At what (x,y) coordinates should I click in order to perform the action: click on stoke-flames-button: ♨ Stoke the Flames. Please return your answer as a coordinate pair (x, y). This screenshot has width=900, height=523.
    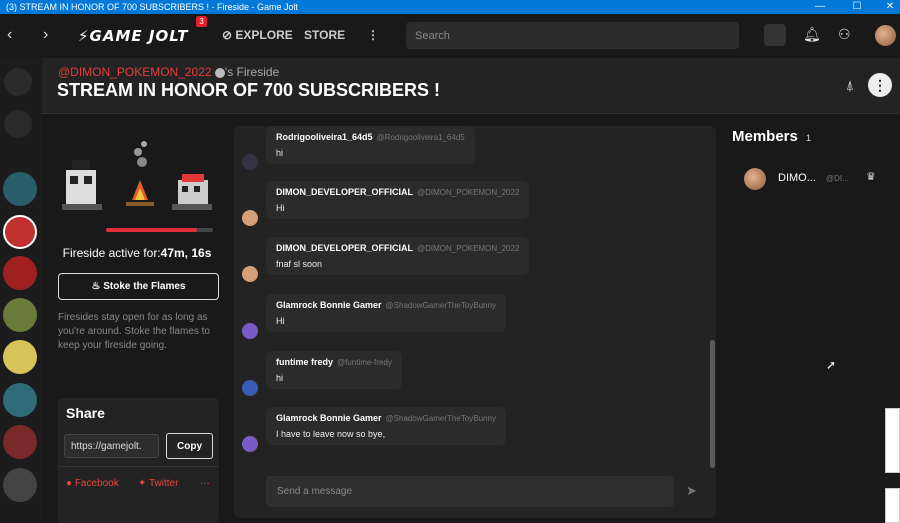
    Looking at the image, I should click on (138, 286).